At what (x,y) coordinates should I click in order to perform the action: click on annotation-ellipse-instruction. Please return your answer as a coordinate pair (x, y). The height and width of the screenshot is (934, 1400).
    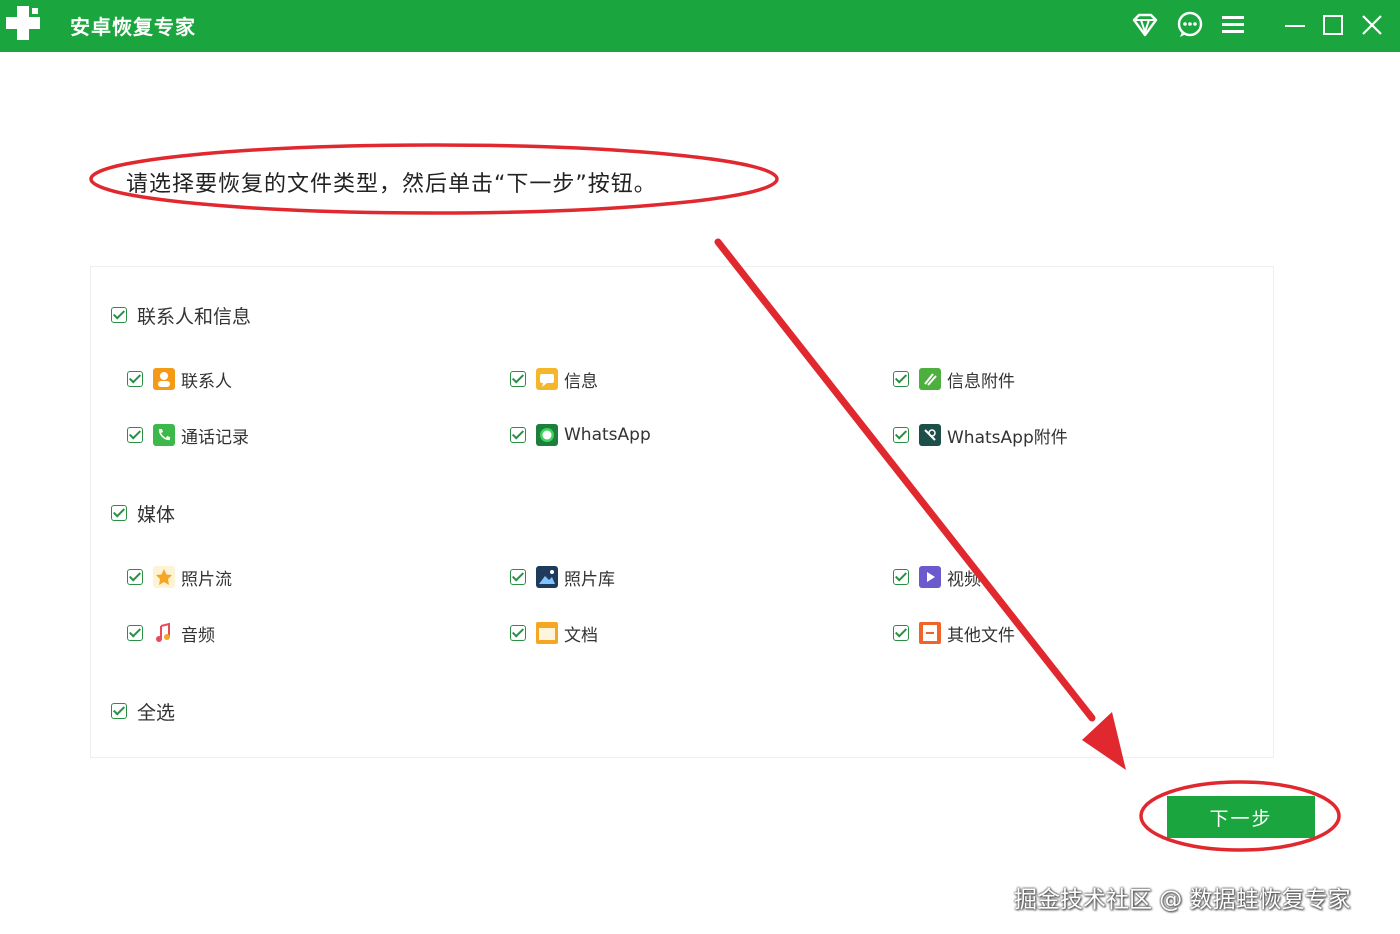
    Looking at the image, I should click on (434, 179).